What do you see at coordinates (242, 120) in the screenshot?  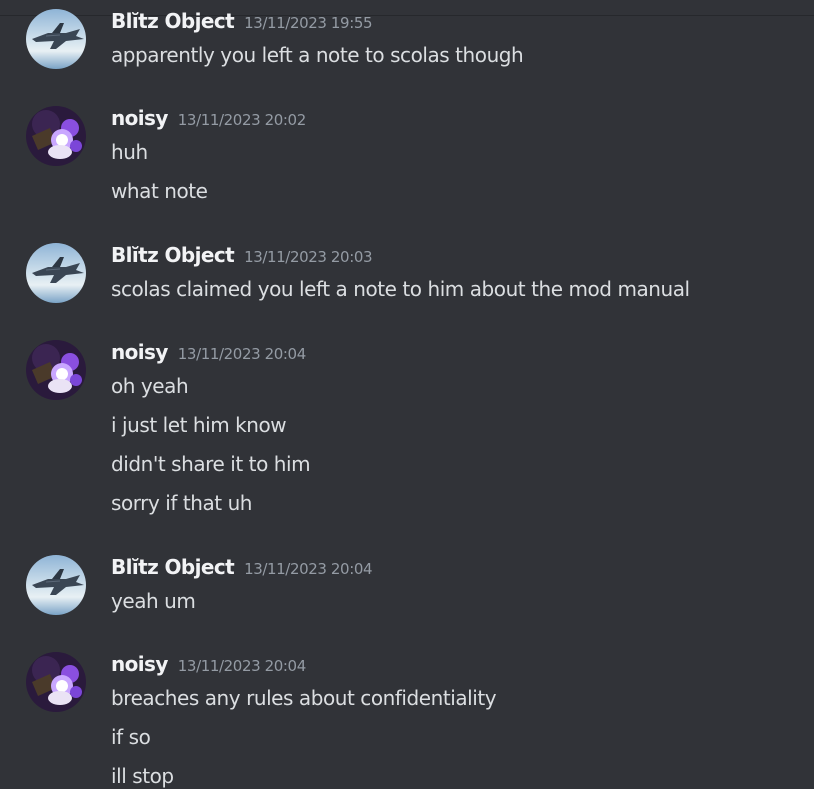 I see `timestamp: 13/11/2023 20:02` at bounding box center [242, 120].